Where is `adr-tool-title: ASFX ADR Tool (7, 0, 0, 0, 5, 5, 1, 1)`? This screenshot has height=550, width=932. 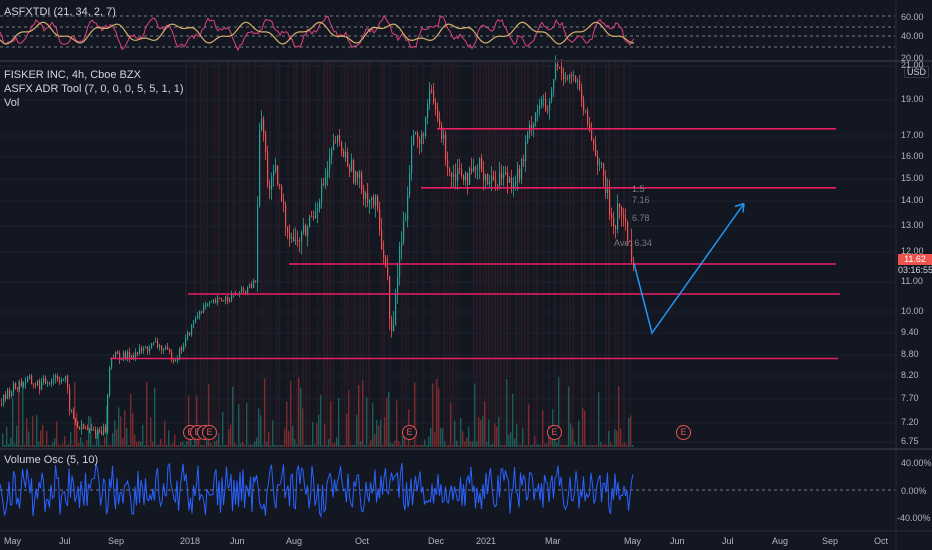
adr-tool-title: ASFX ADR Tool (7, 0, 0, 0, 5, 5, 1, 1) is located at coordinates (94, 89).